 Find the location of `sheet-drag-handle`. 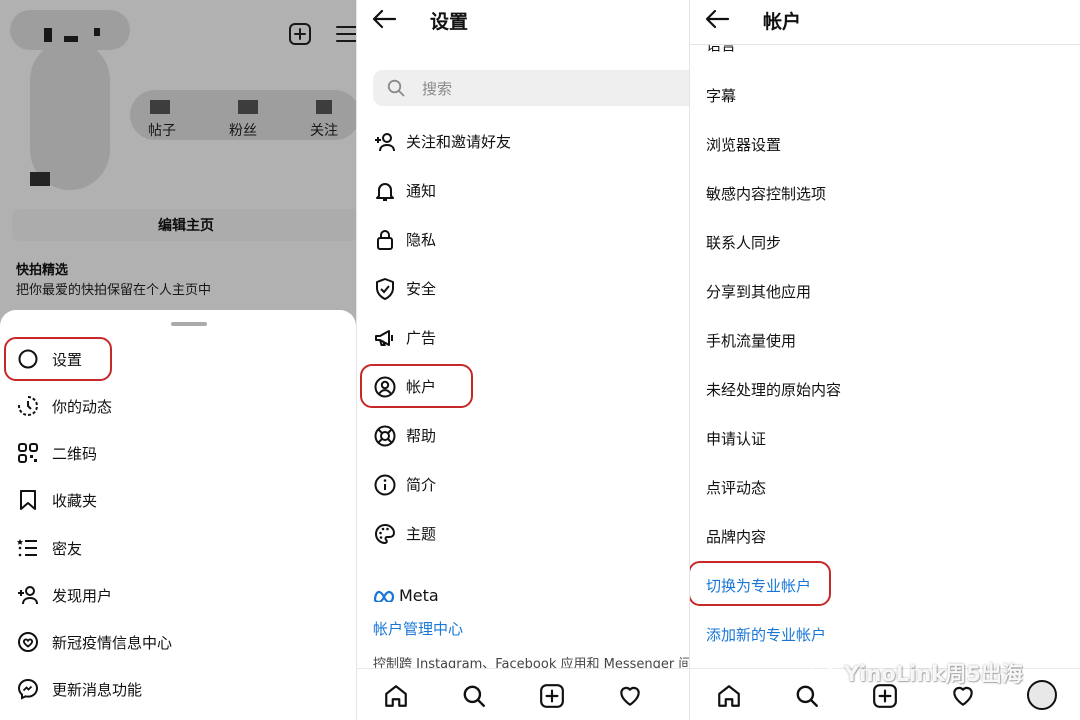

sheet-drag-handle is located at coordinates (189, 324).